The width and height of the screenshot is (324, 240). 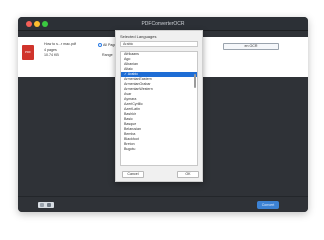 I want to click on list-scrollbar, so click(x=195, y=81).